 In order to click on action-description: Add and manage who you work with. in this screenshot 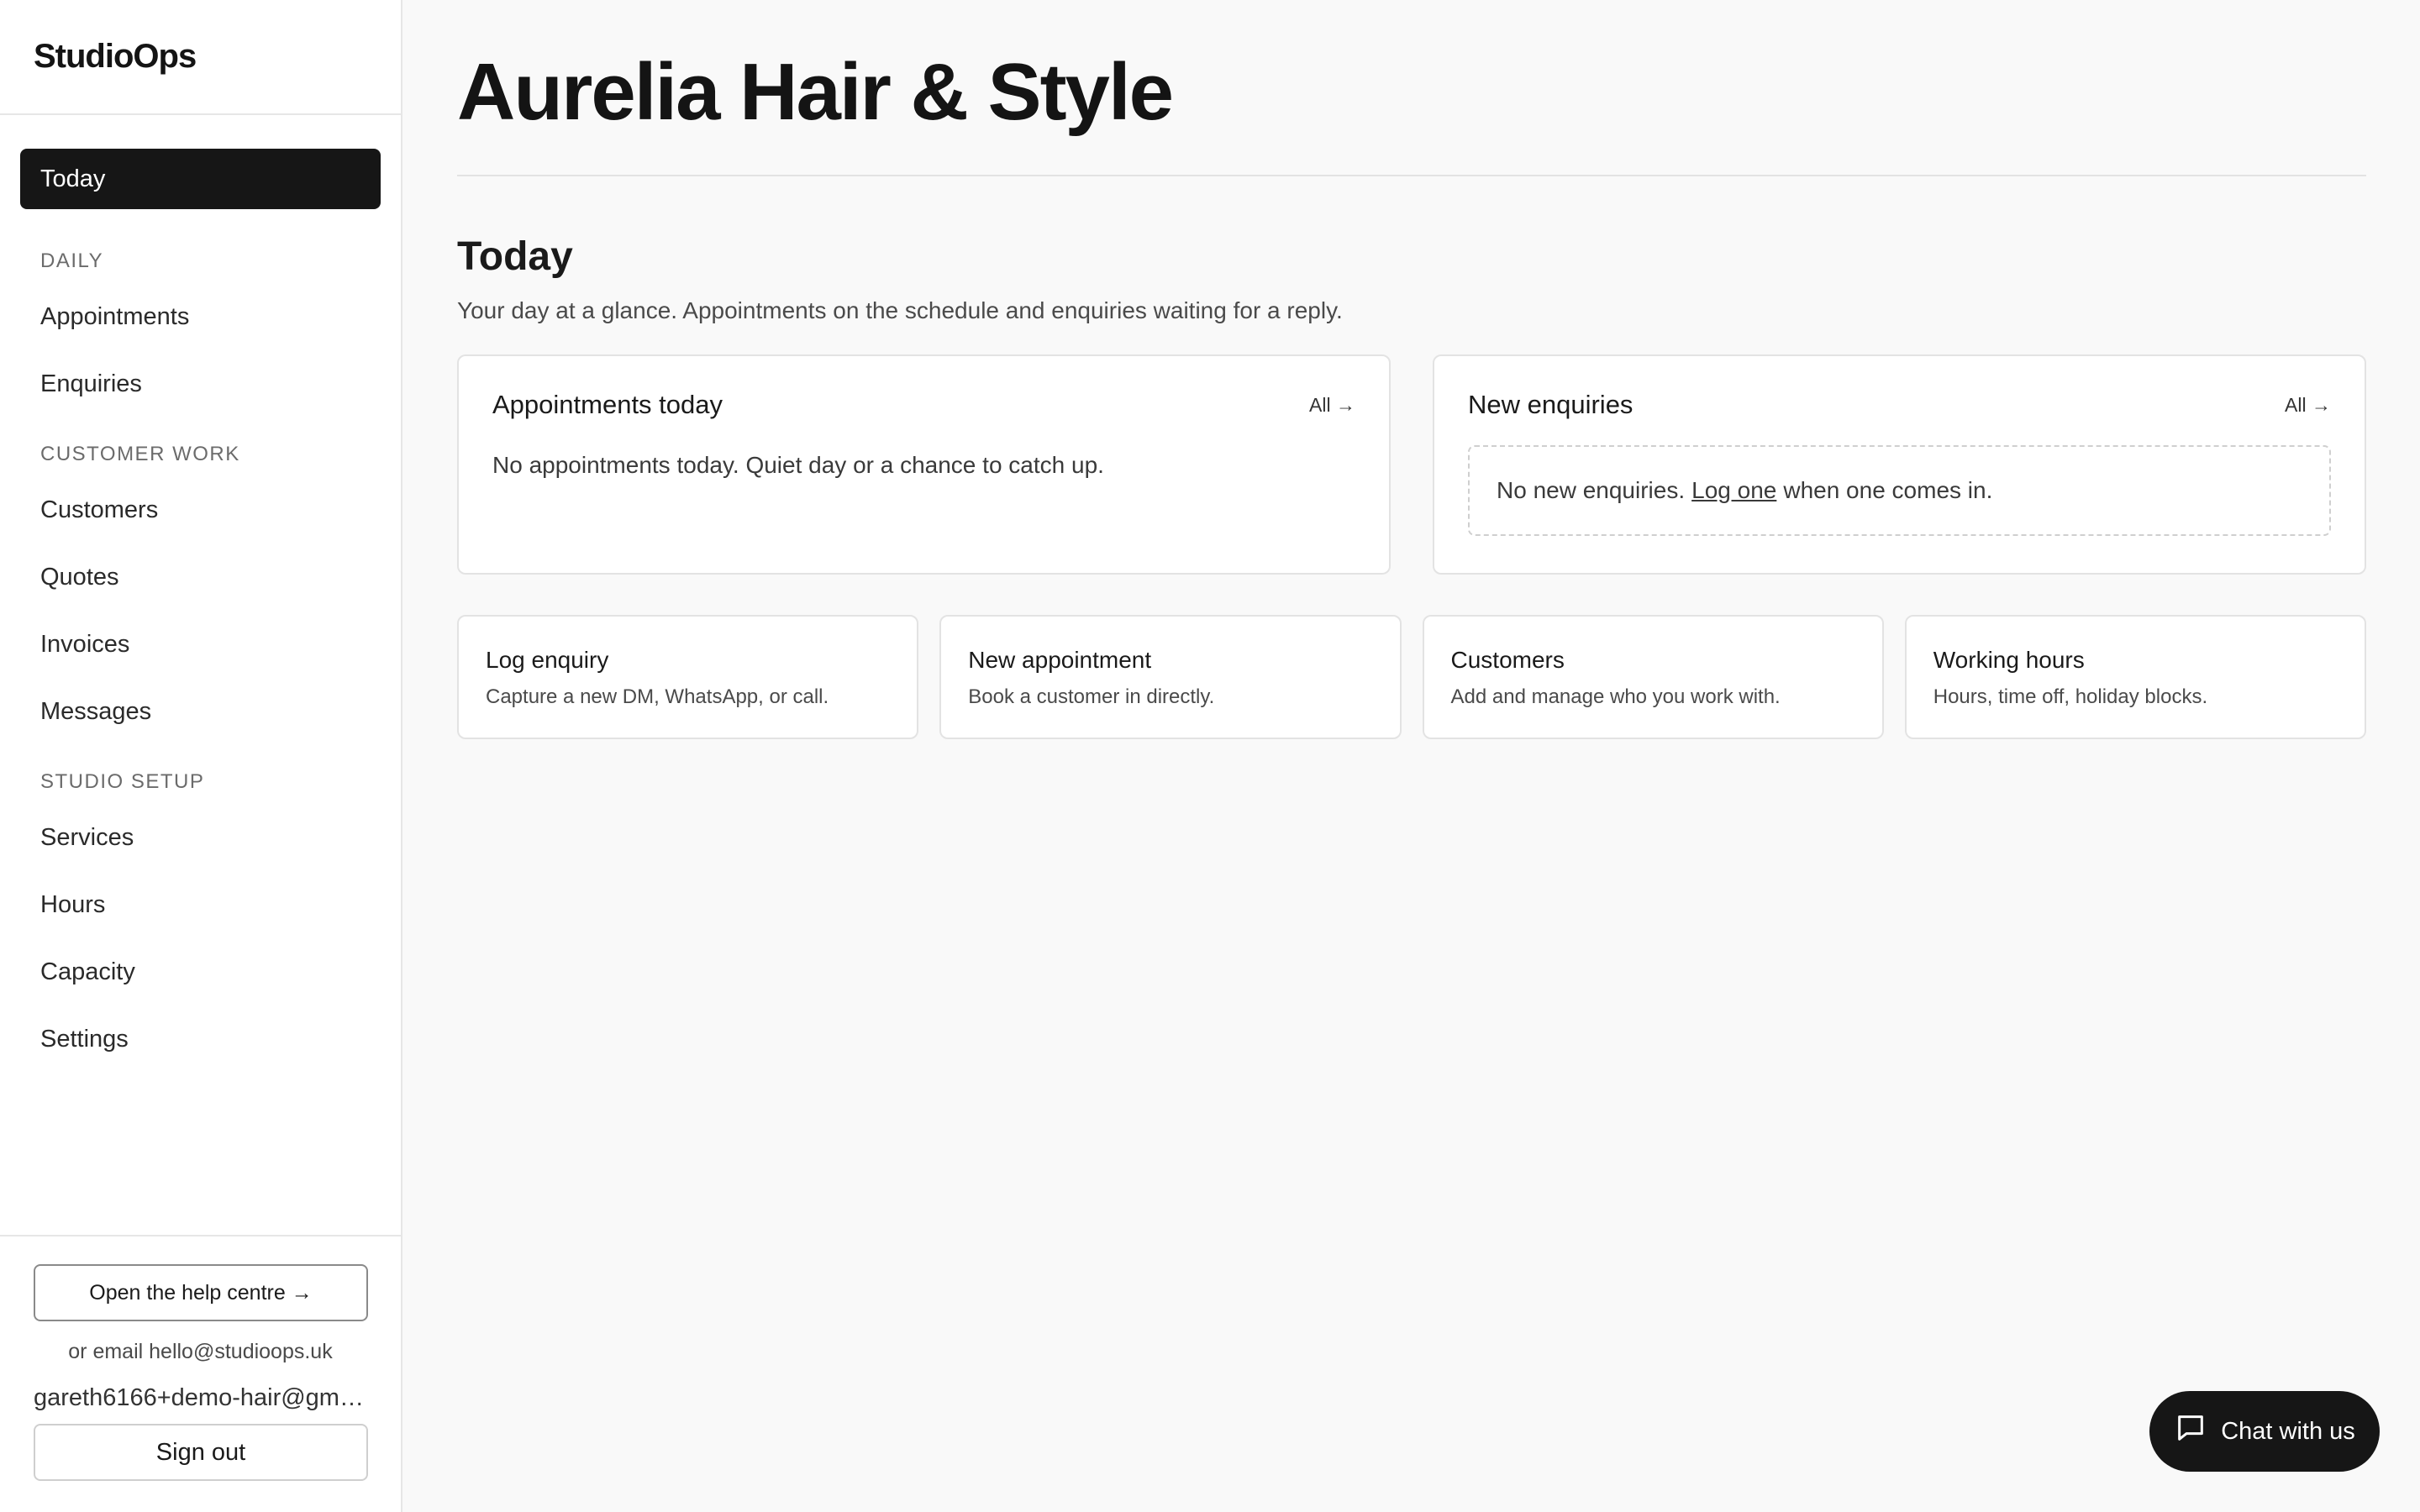, I will do `click(1616, 696)`.